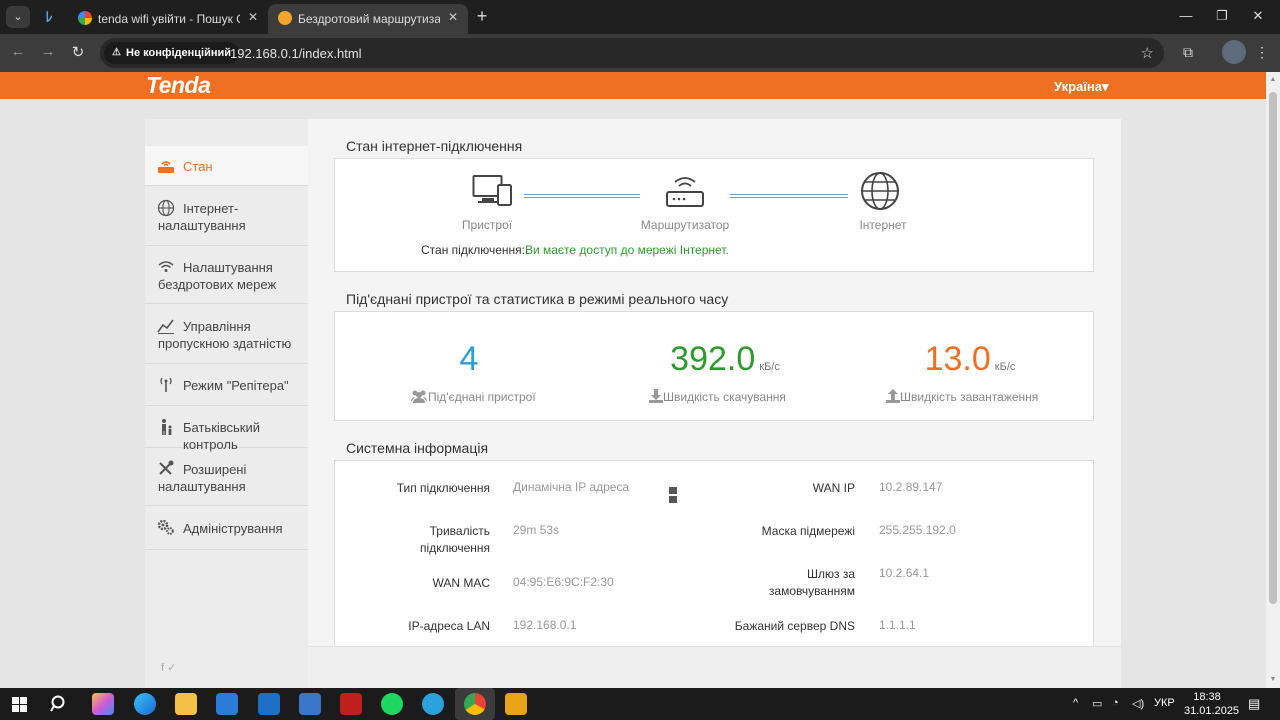 The height and width of the screenshot is (720, 1280). I want to click on connected-devices-count: 4, so click(469, 359).